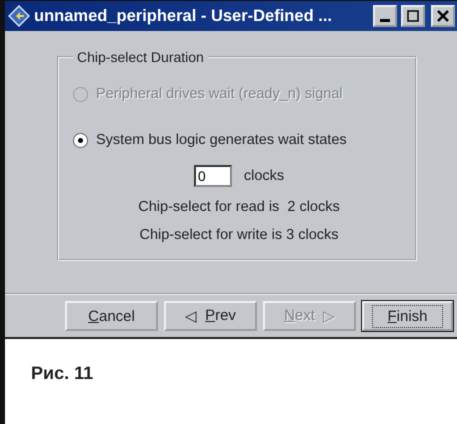 The width and height of the screenshot is (457, 424). Describe the element at coordinates (213, 176) in the screenshot. I see `clocks-input-field: 0` at that location.